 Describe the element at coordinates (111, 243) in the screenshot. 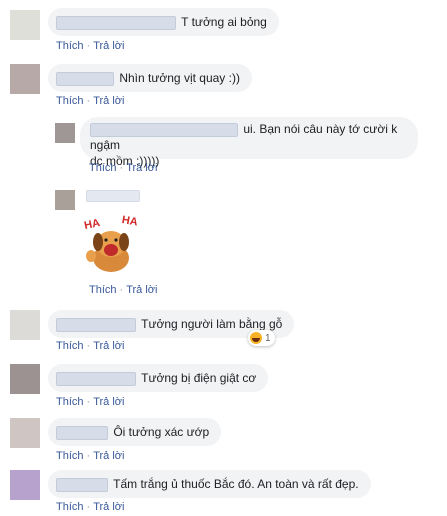

I see `haha-dog-sticker: HA HA` at that location.